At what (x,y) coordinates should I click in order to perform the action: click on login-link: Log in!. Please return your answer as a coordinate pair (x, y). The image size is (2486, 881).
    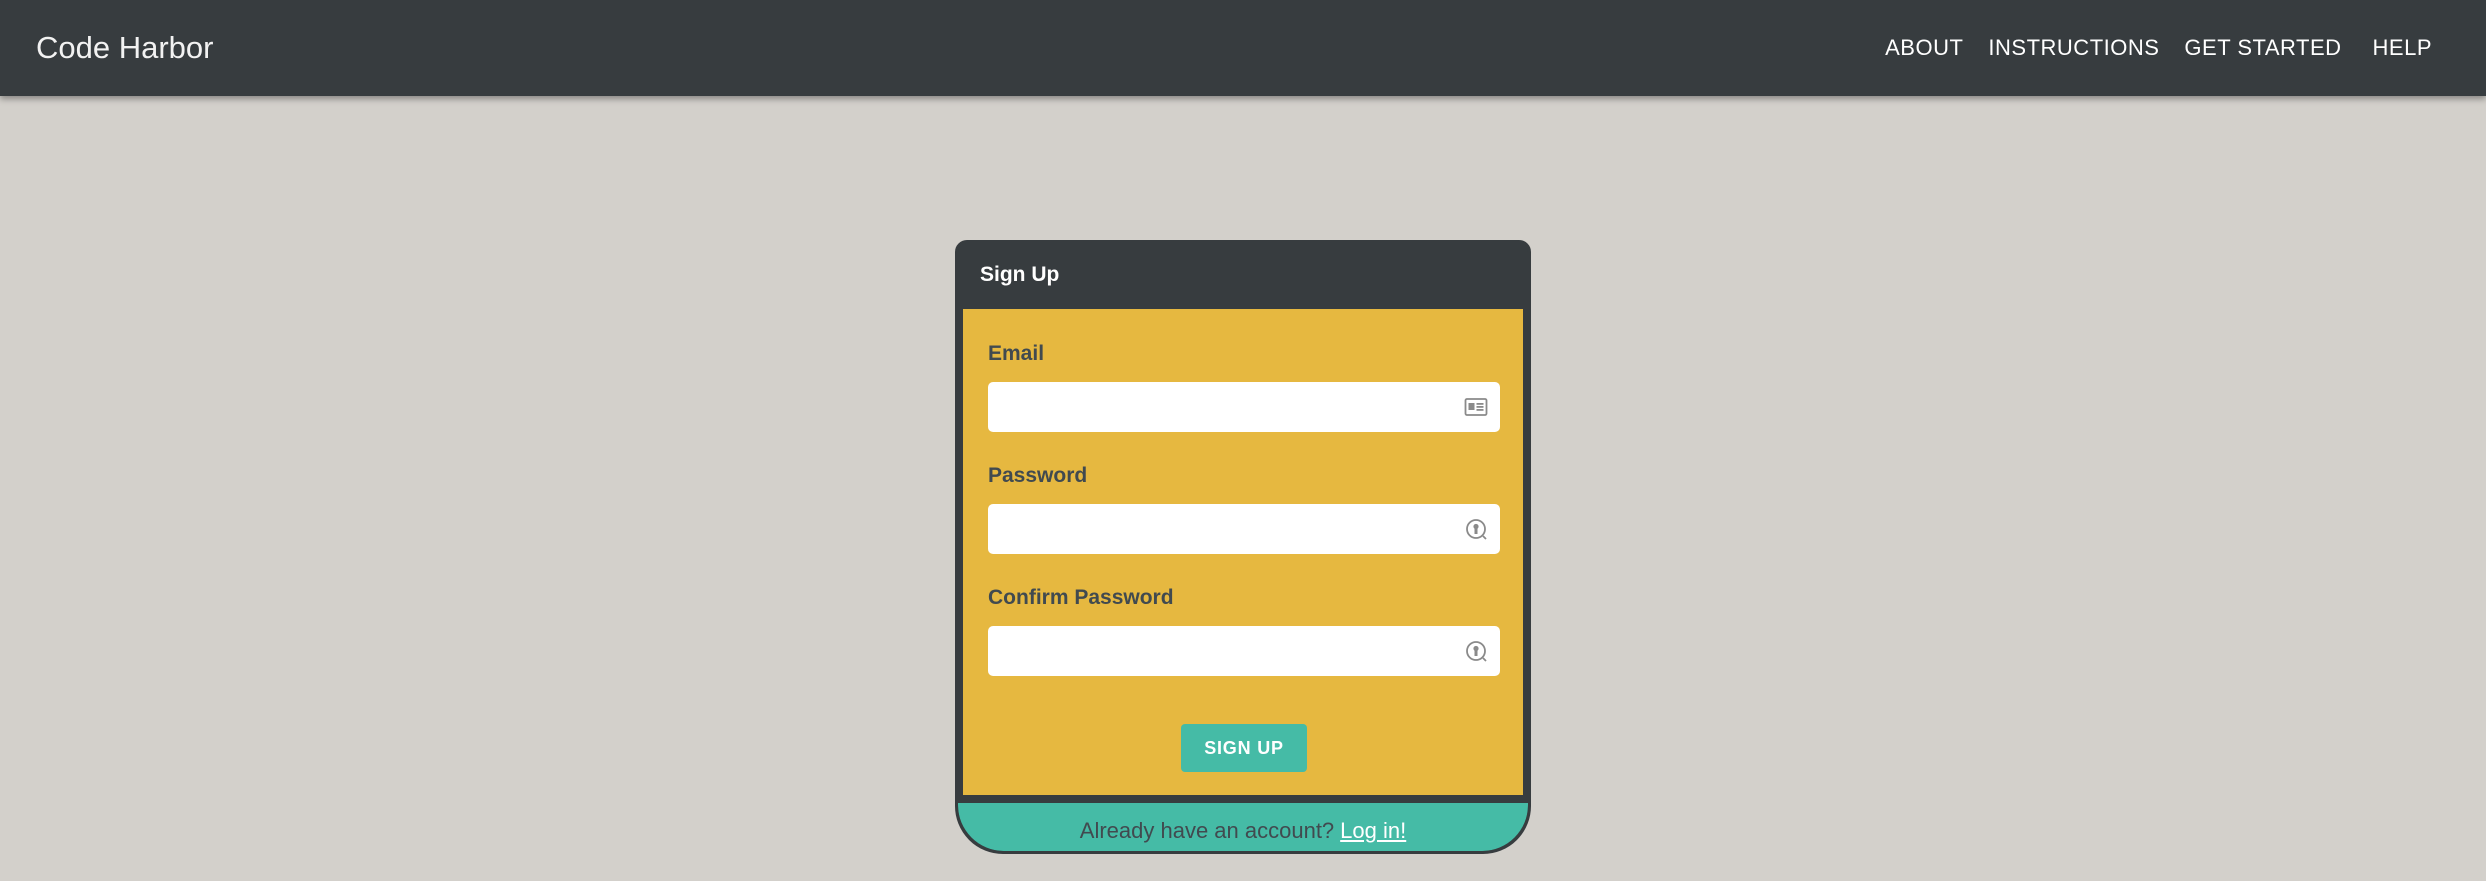
    Looking at the image, I should click on (1373, 831).